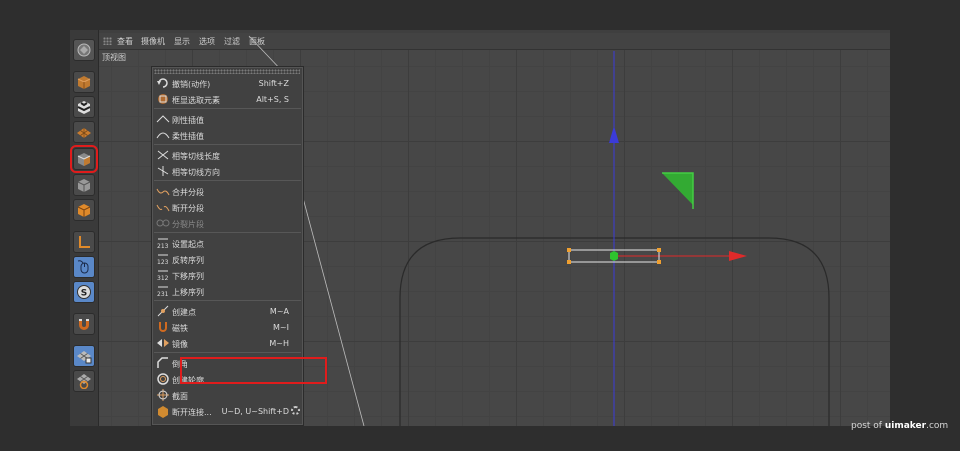  What do you see at coordinates (227, 155) in the screenshot?
I see `menu-item-equal-tangent-length: 相等切线长度` at bounding box center [227, 155].